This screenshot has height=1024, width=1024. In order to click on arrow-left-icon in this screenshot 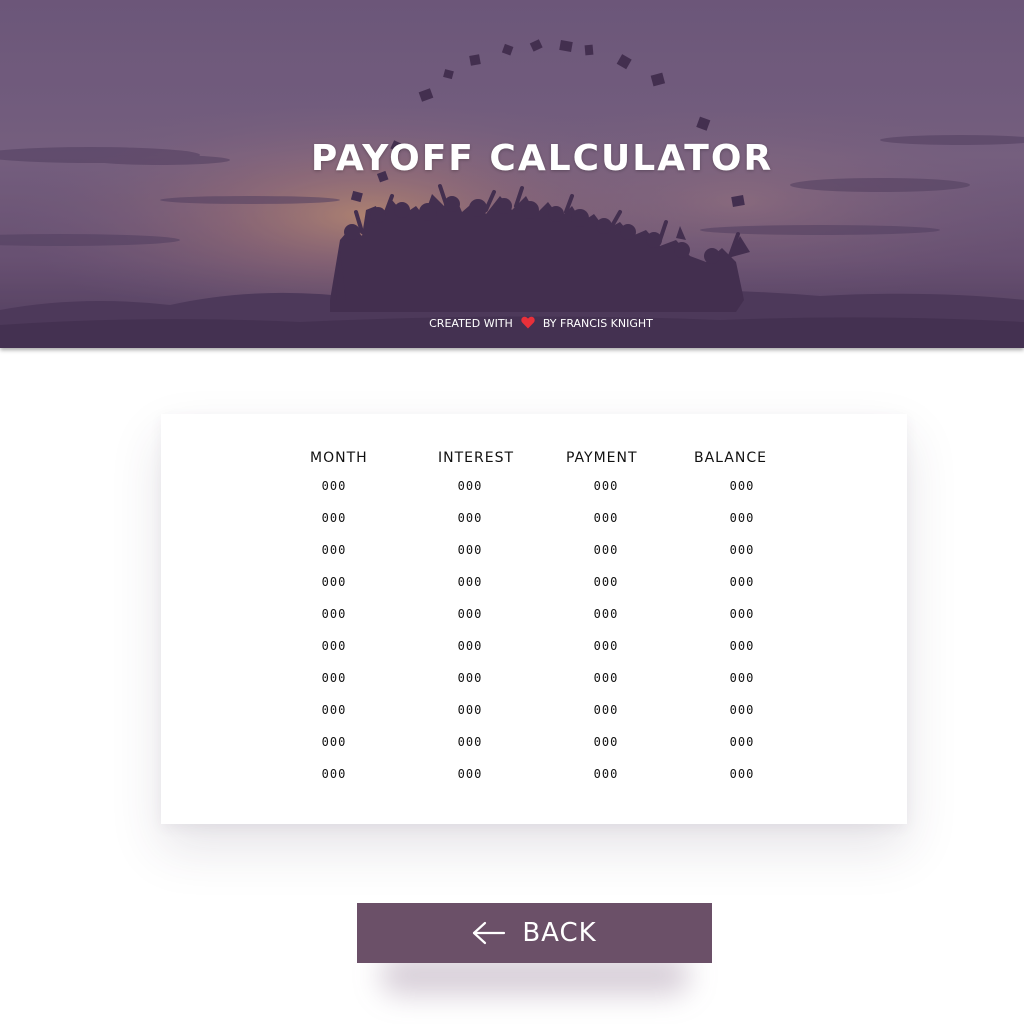, I will do `click(489, 933)`.